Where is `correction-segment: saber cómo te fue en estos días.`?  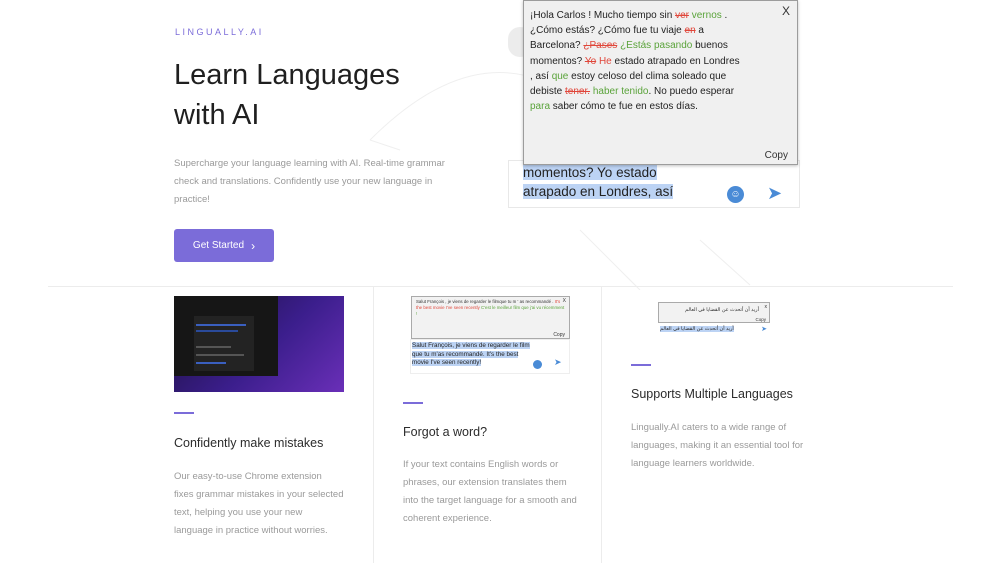 correction-segment: saber cómo te fue en estos días. is located at coordinates (624, 107).